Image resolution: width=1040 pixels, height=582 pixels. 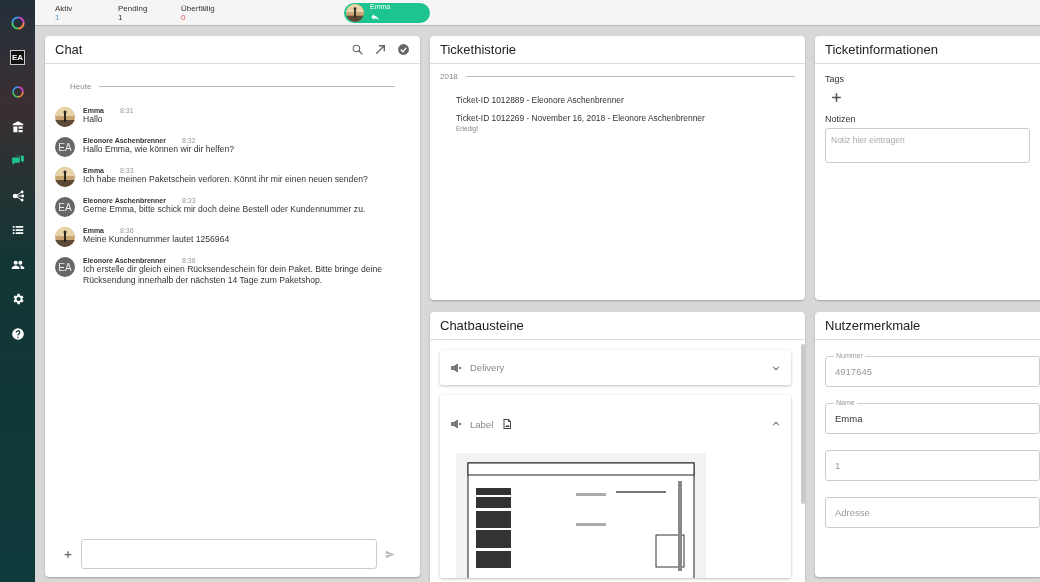 I want to click on profile-badge: EA, so click(x=17, y=58).